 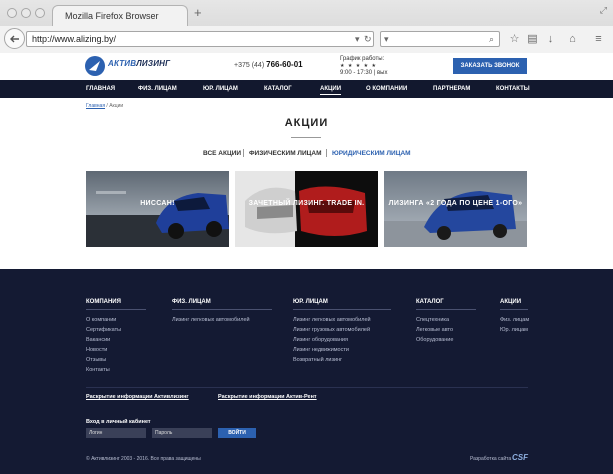 I want to click on logo-arrow-icon, so click(x=94, y=66).